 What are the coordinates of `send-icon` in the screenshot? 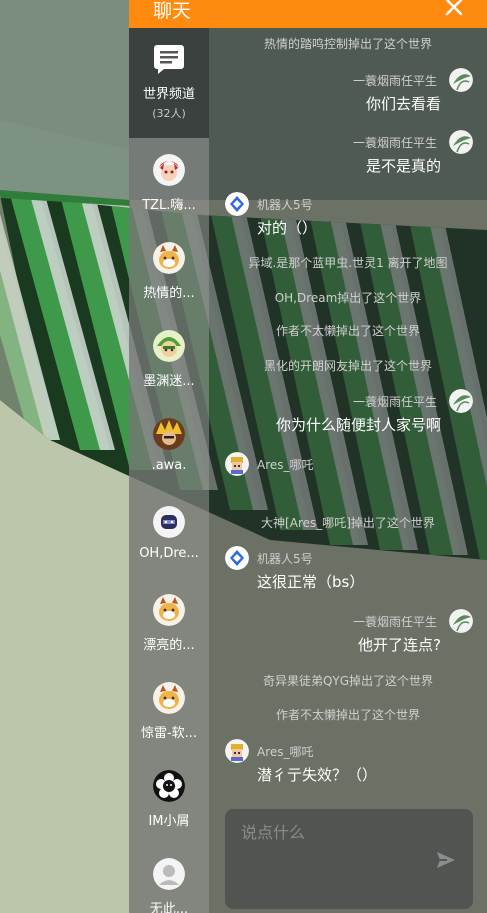 It's located at (446, 860).